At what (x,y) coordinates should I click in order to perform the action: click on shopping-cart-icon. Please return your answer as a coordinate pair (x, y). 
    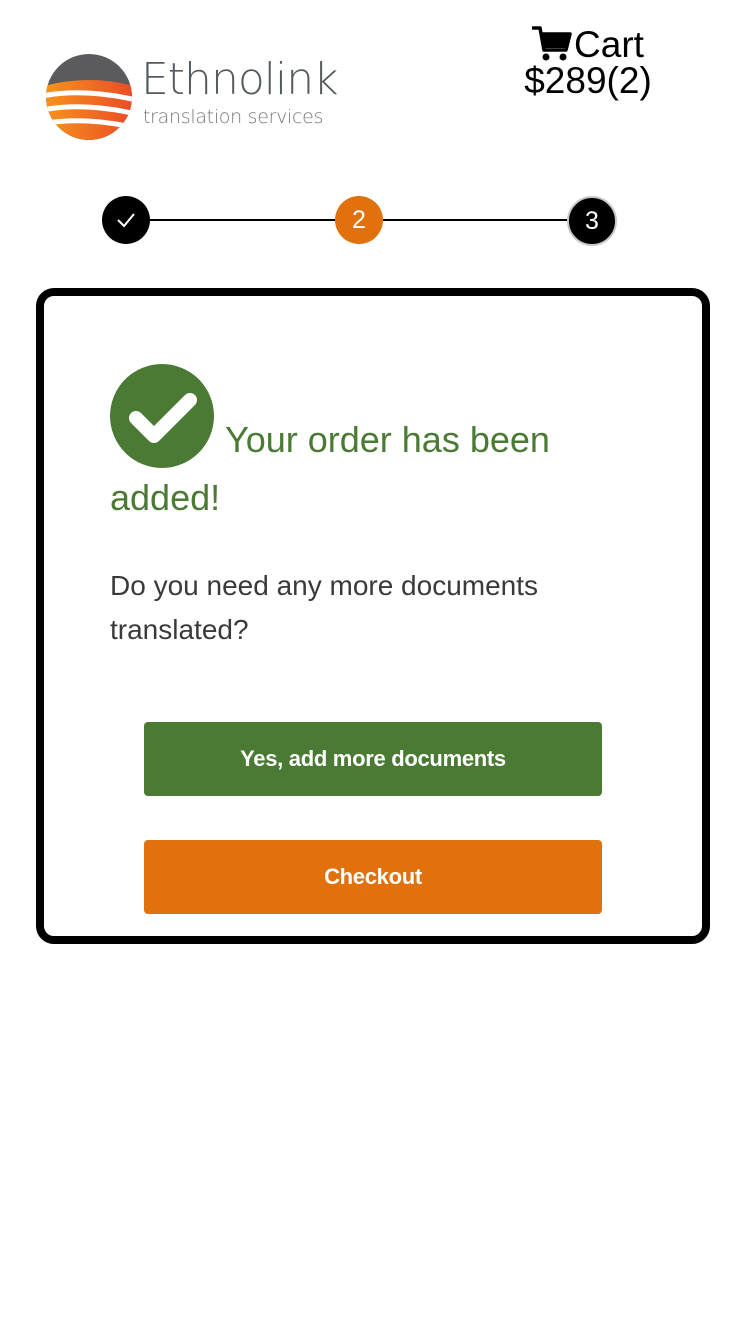
    Looking at the image, I should click on (552, 43).